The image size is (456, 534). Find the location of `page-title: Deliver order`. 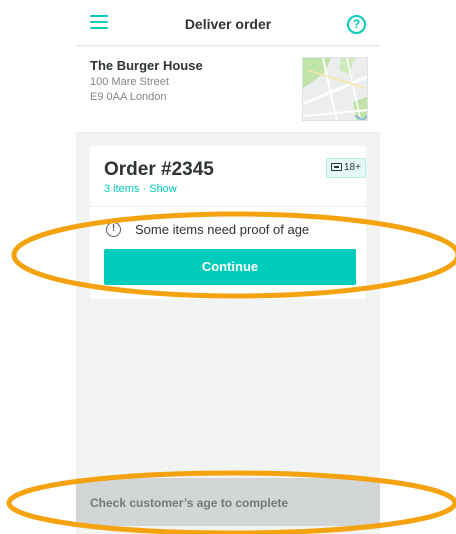

page-title: Deliver order is located at coordinates (228, 24).